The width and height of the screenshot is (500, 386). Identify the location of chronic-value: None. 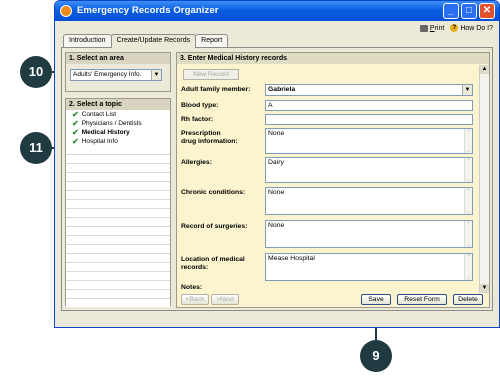
(276, 192).